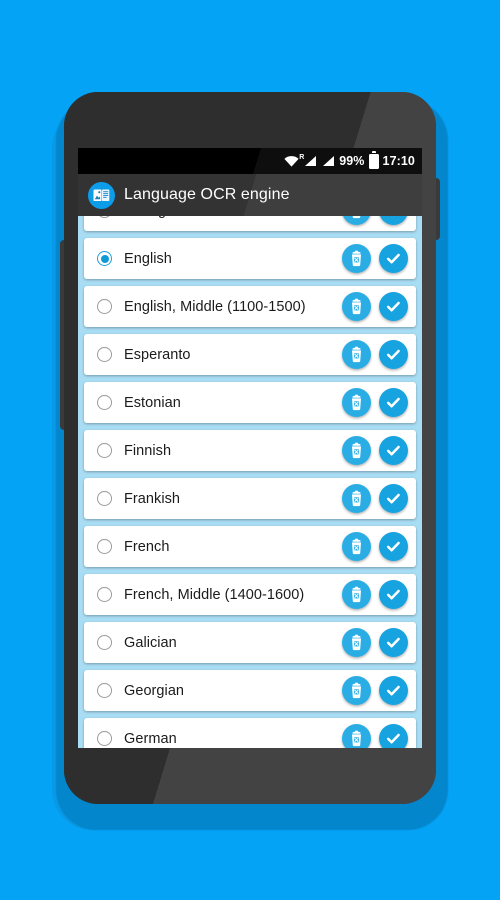 This screenshot has width=500, height=900. I want to click on language-row: Dzongkha, so click(250, 223).